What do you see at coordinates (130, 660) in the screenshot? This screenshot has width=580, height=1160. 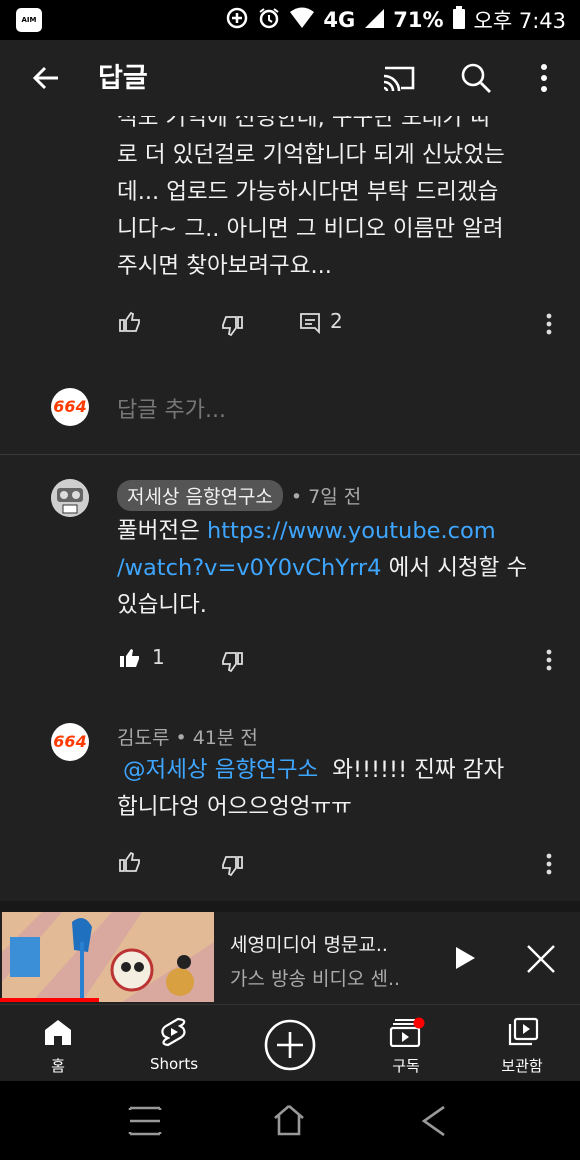 I see `like-filled-icon` at bounding box center [130, 660].